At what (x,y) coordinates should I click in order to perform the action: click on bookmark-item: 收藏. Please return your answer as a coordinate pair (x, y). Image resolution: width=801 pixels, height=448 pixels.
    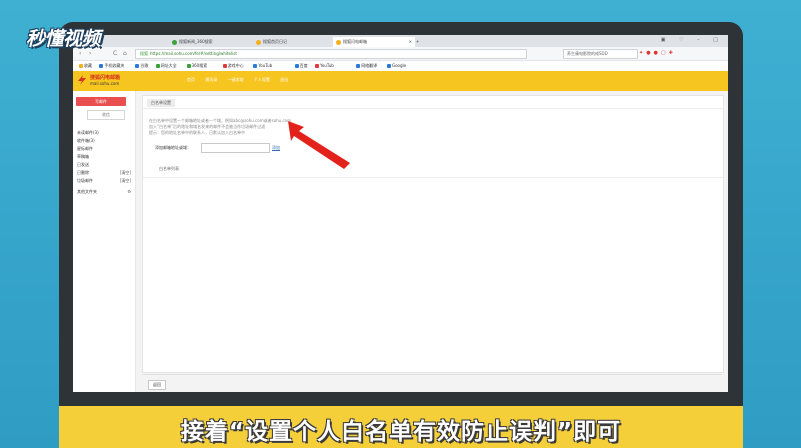
    Looking at the image, I should click on (85, 66).